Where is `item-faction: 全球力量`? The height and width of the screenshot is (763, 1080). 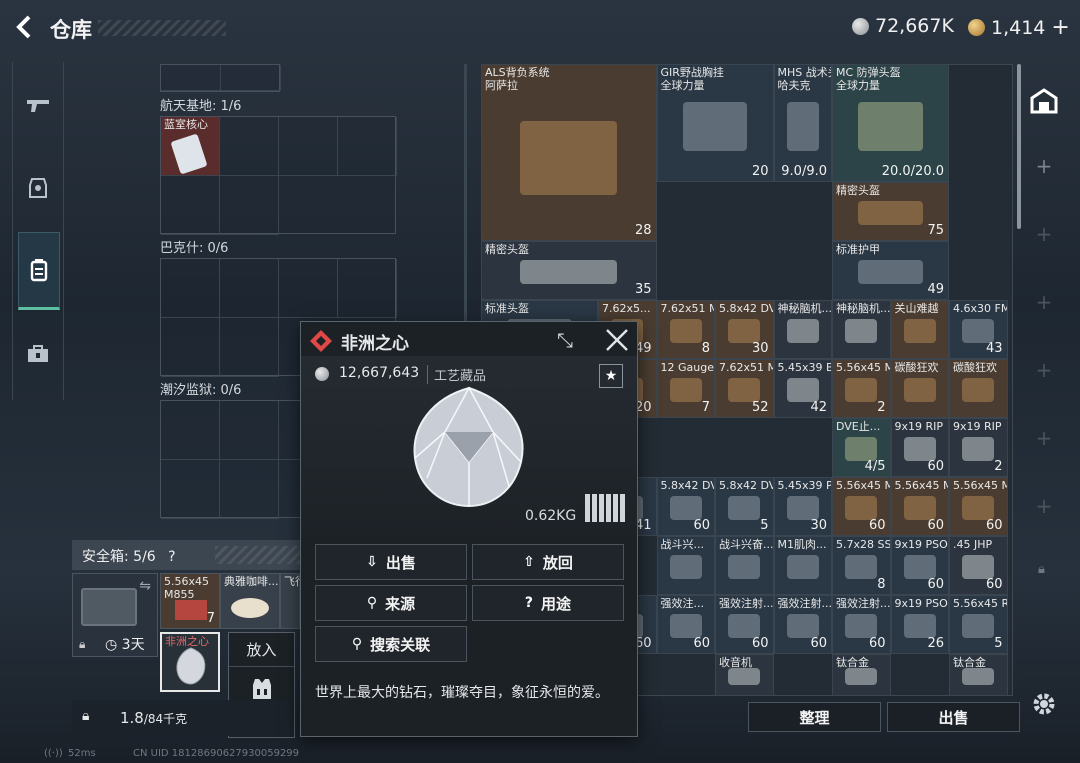
item-faction: 全球力量 is located at coordinates (858, 85).